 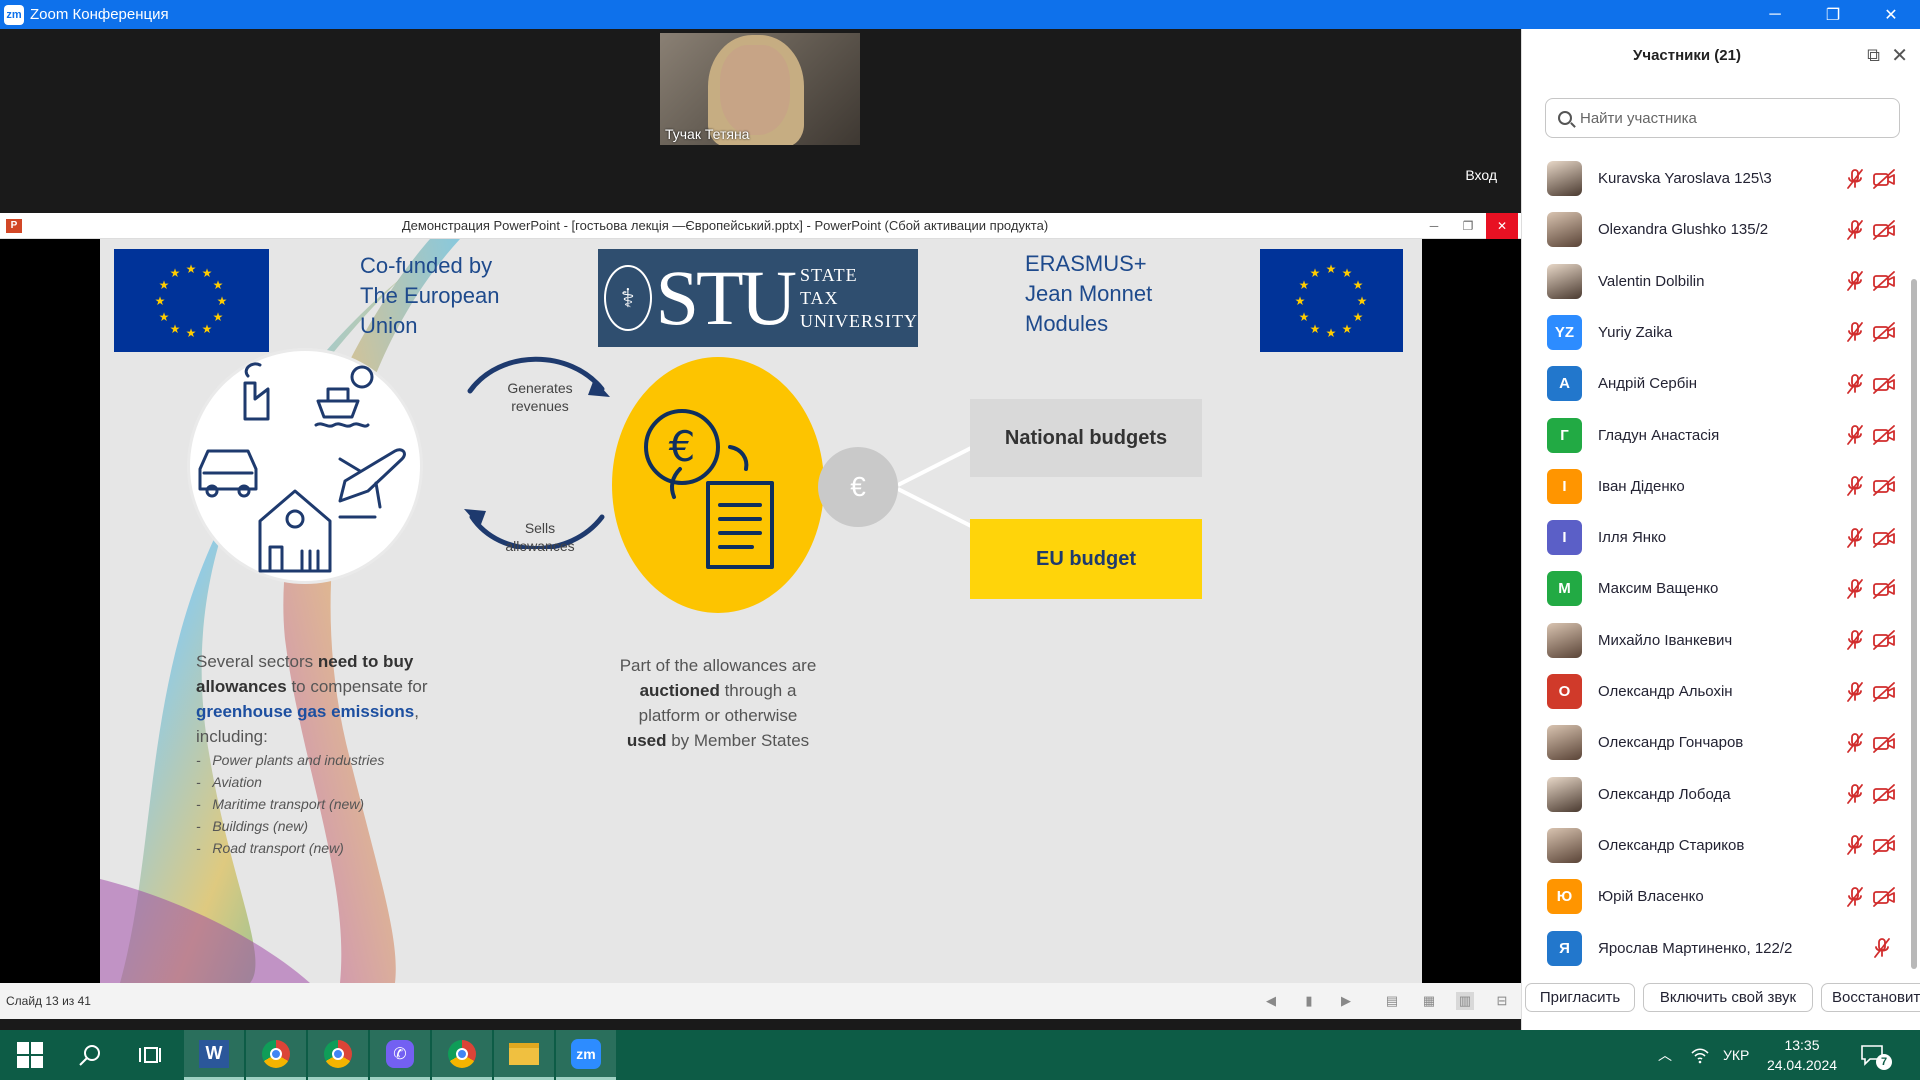 What do you see at coordinates (1658, 589) in the screenshot?
I see `participant-name: Максим Ващенко` at bounding box center [1658, 589].